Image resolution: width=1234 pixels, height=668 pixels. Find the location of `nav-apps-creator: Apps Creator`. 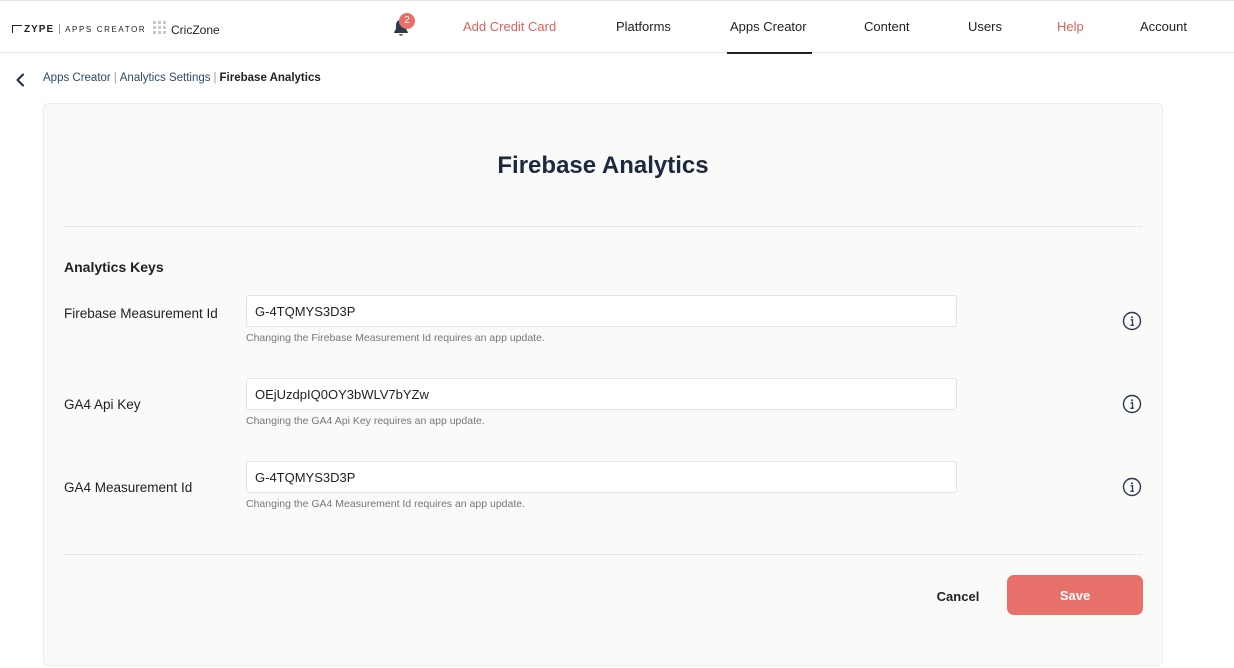

nav-apps-creator: Apps Creator is located at coordinates (768, 26).